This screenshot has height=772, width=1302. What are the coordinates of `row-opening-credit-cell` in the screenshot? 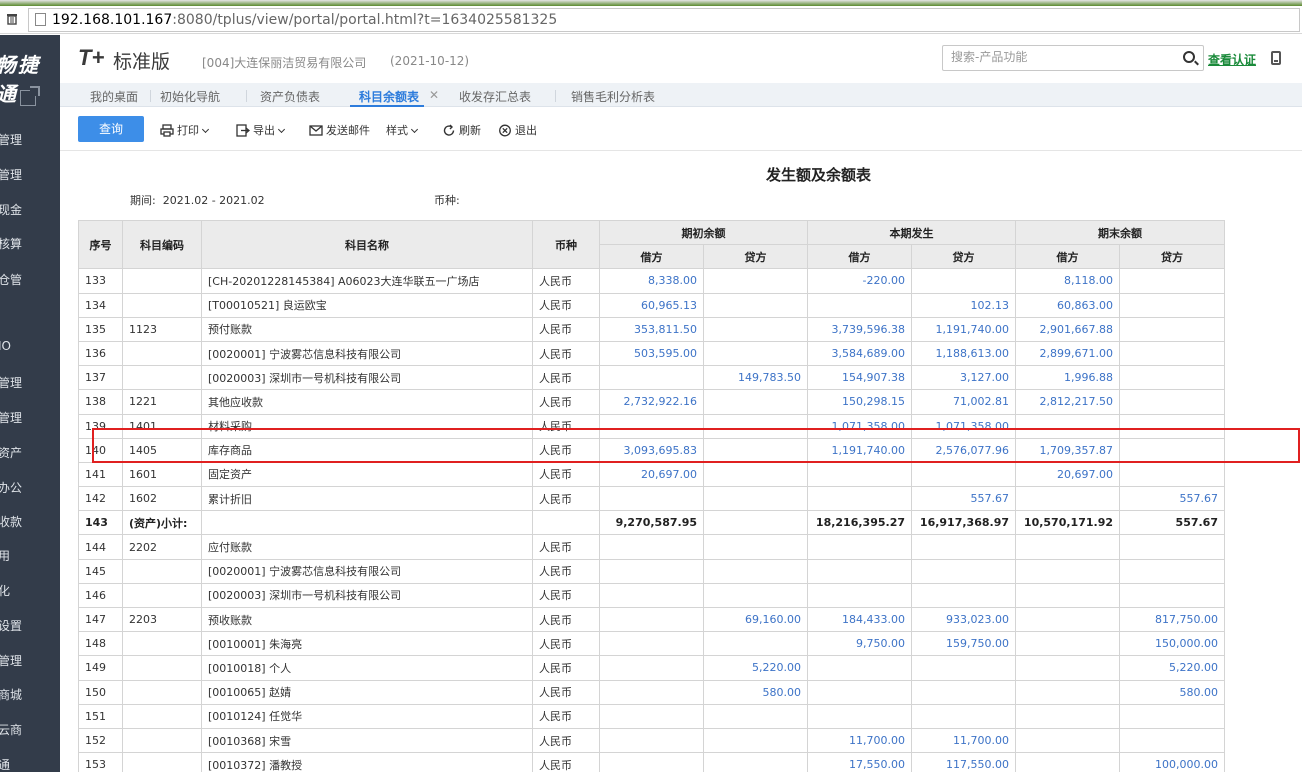 It's located at (755, 402).